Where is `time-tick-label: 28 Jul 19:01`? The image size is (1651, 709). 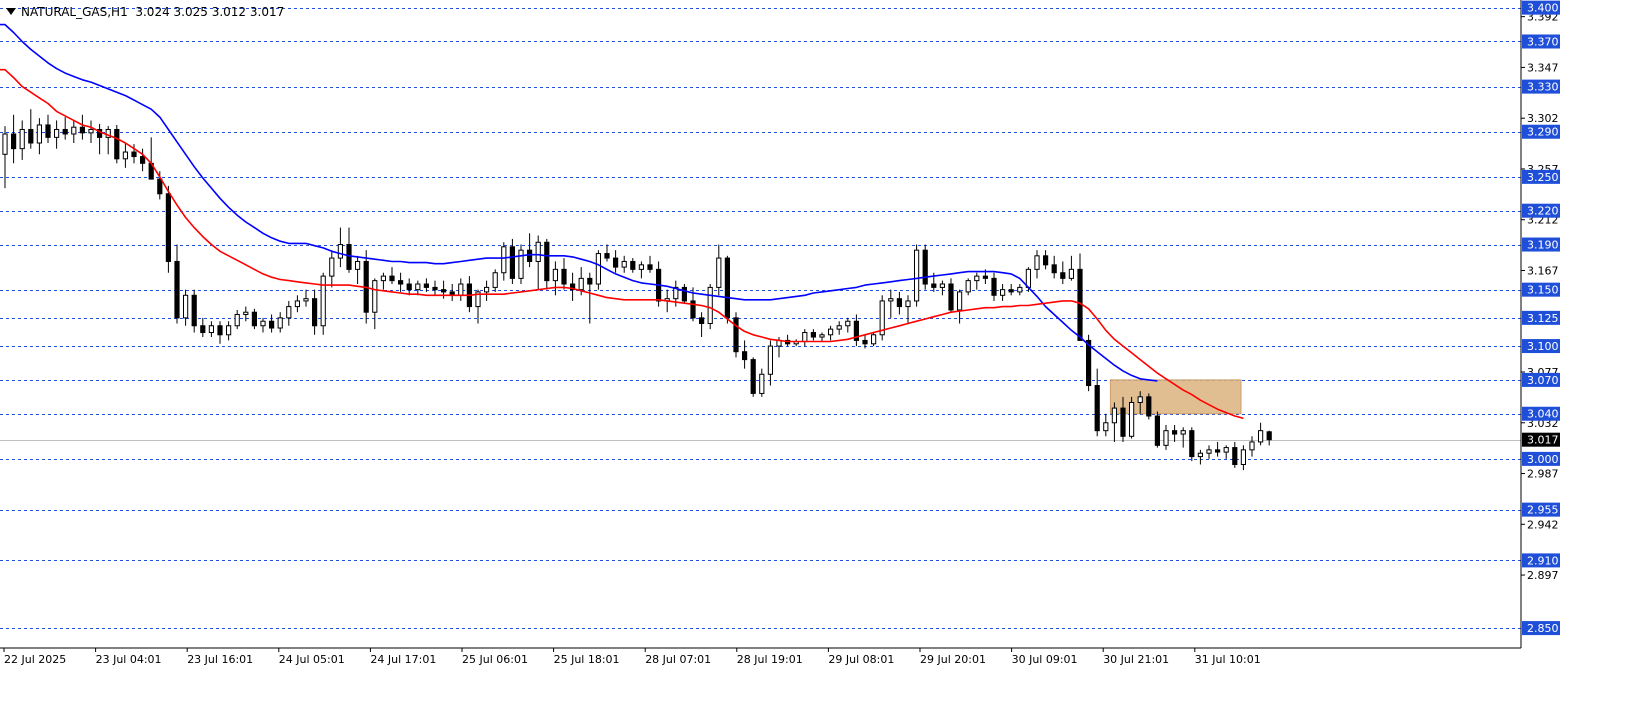
time-tick-label: 28 Jul 19:01 is located at coordinates (770, 659).